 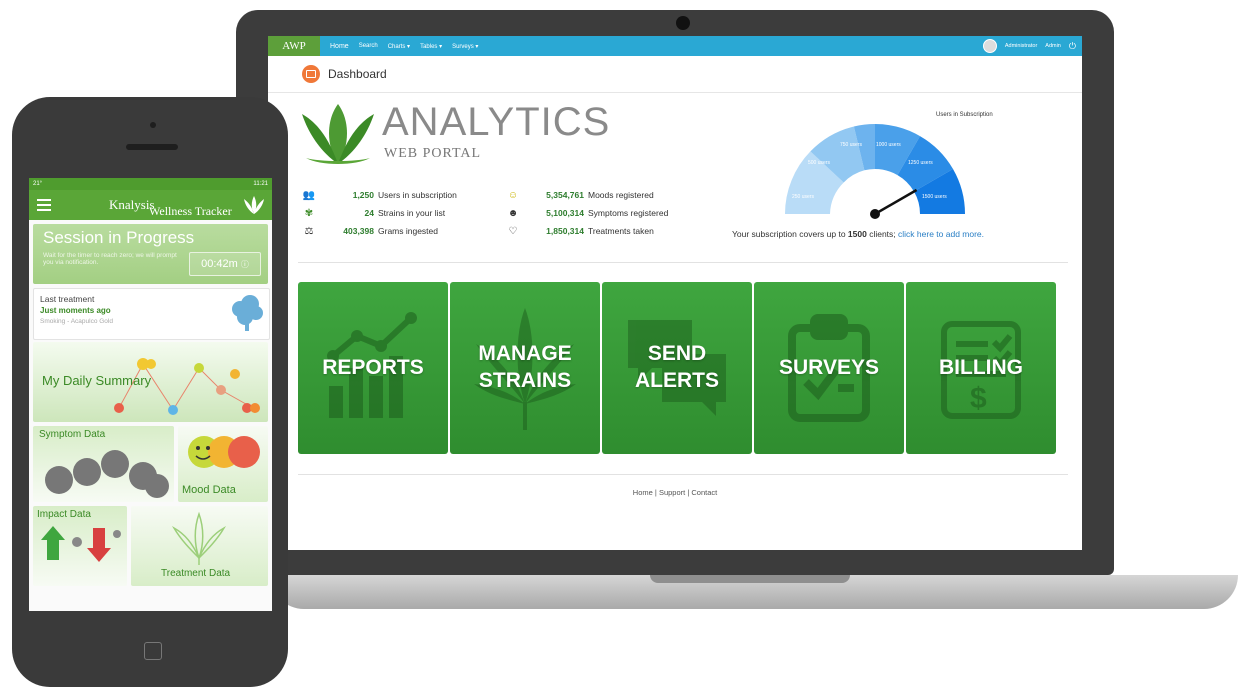 I want to click on gauge-needle, so click(x=894, y=203).